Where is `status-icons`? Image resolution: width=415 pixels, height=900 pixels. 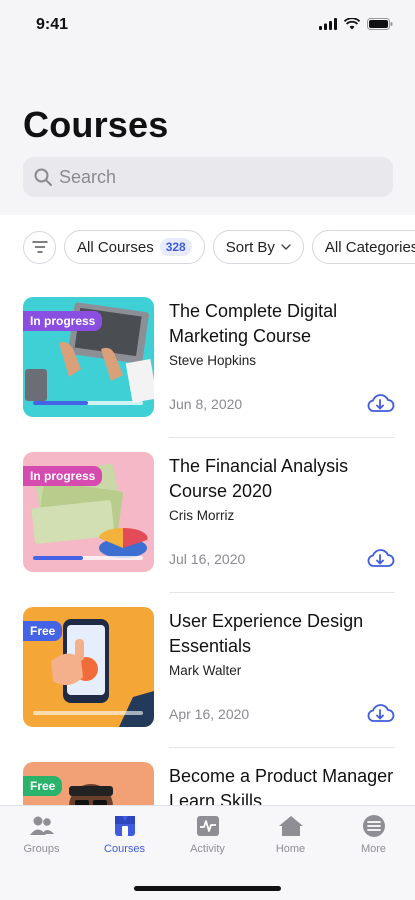 status-icons is located at coordinates (356, 24).